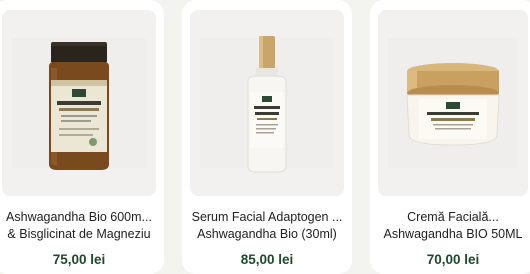  What do you see at coordinates (79, 234) in the screenshot?
I see `product-name-line2: & Bisglicinat de Magneziu` at bounding box center [79, 234].